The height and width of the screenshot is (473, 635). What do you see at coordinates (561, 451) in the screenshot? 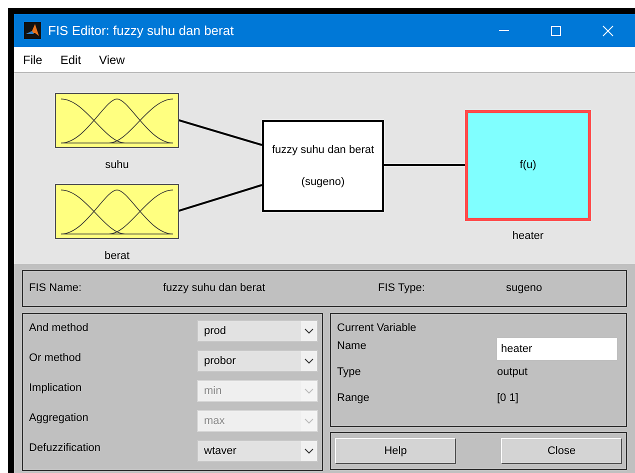
I see `dialog-button: Close` at bounding box center [561, 451].